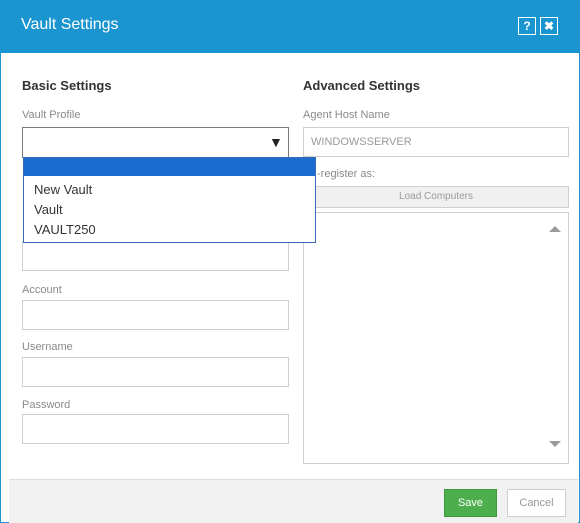 The width and height of the screenshot is (580, 523). I want to click on vault-profile-select, so click(155, 142).